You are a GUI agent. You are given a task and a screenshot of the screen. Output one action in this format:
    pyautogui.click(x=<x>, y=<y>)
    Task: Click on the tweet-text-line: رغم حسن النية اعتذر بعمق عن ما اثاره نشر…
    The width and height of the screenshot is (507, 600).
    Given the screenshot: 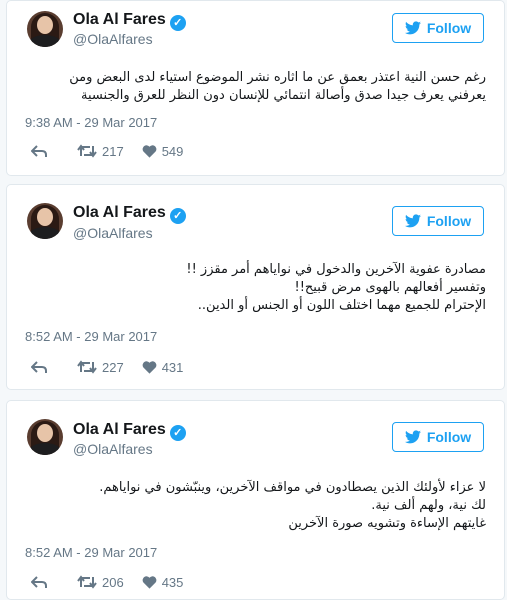 What is the action you would take?
    pyautogui.click(x=277, y=77)
    